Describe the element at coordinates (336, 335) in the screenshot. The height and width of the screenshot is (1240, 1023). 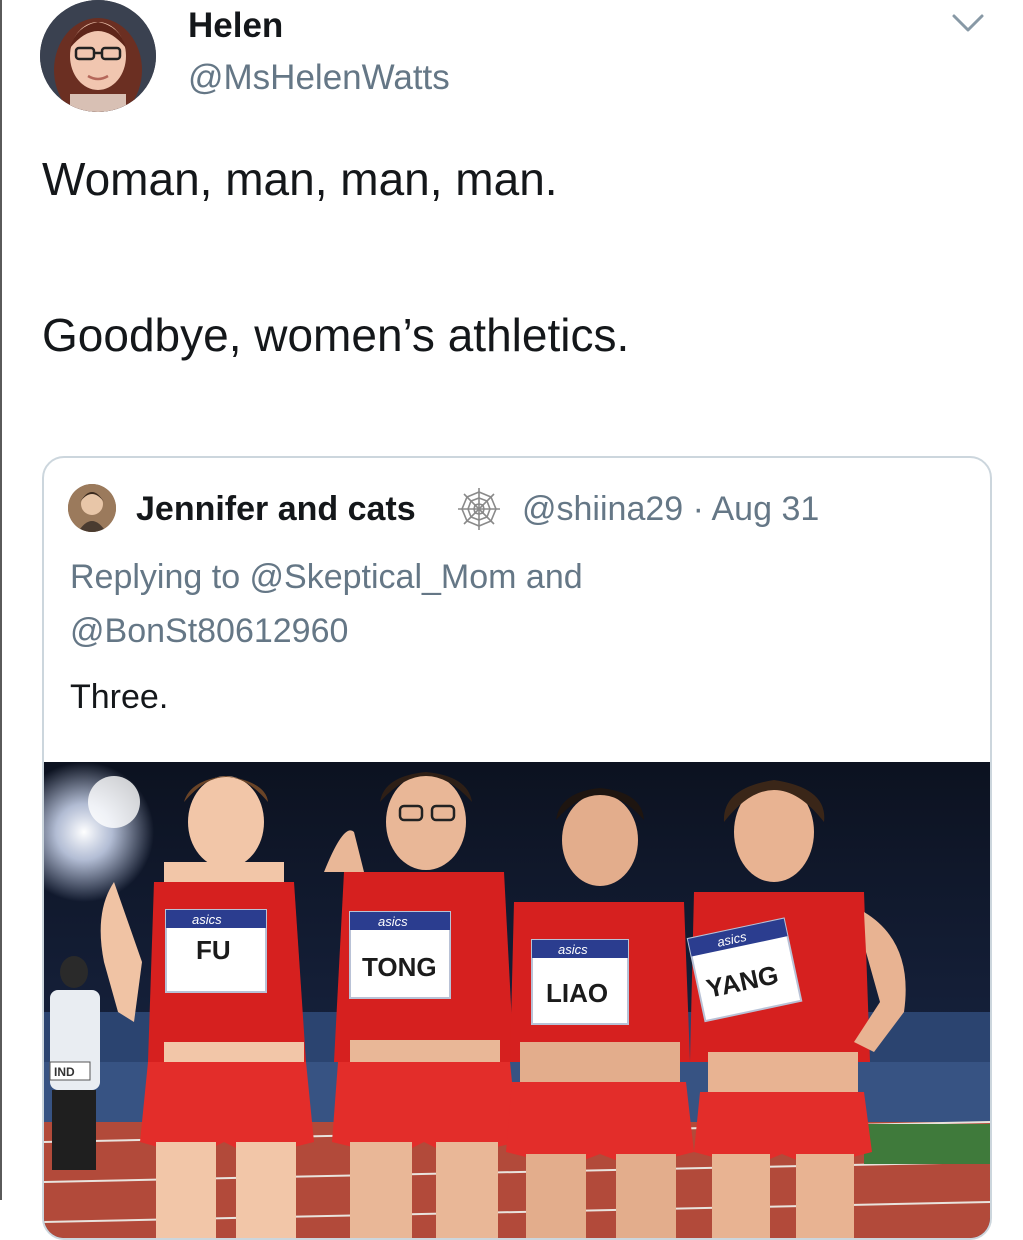
I see `tweet-text-line-2: Goodbye, women’s athletics.` at that location.